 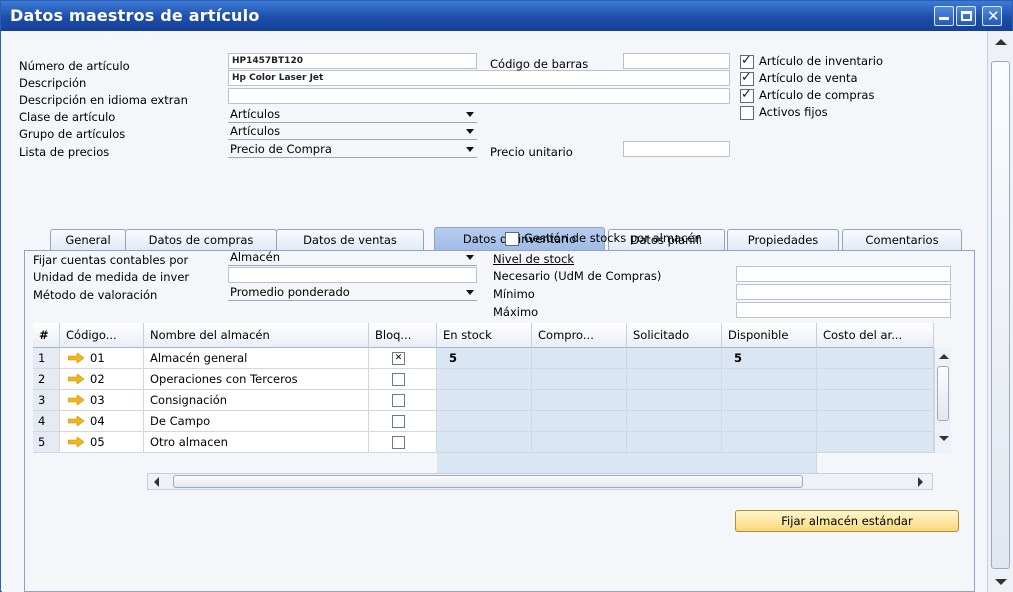 What do you see at coordinates (843, 310) in the screenshot?
I see `max-field` at bounding box center [843, 310].